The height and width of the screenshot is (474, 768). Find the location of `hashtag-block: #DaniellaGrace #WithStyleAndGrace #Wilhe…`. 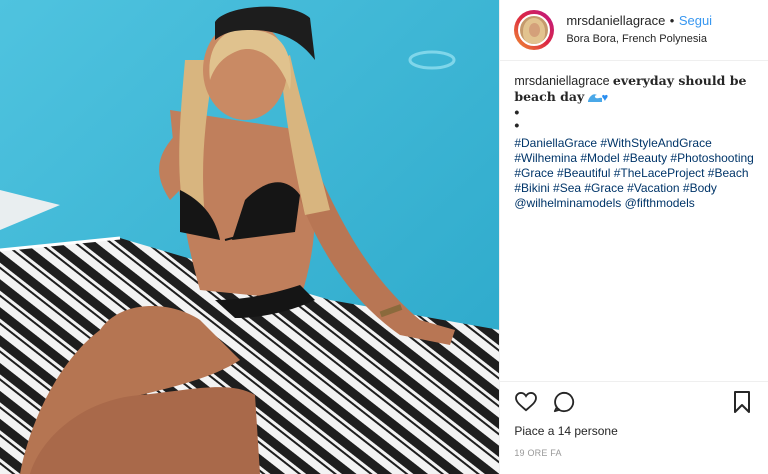

hashtag-block: #DaniellaGrace #WithStyleAndGrace #Wilhe… is located at coordinates (634, 173).